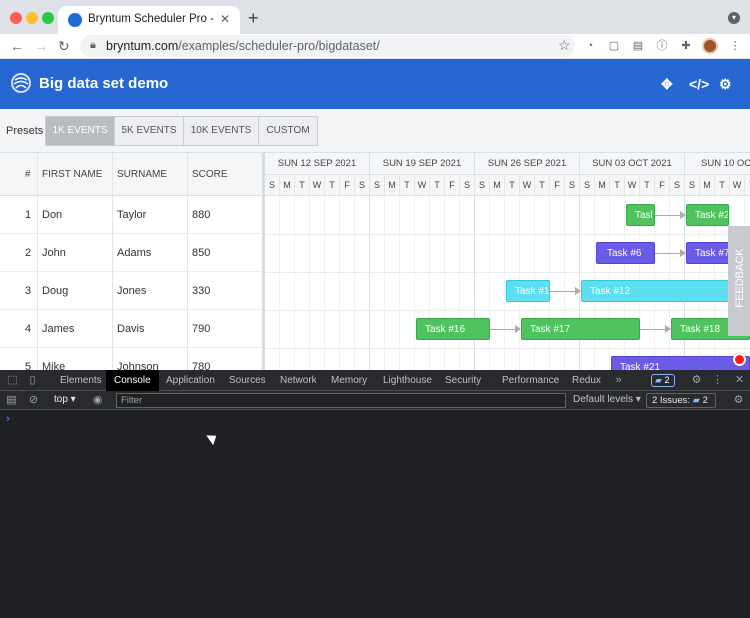 This screenshot has width=750, height=618. I want to click on feedback-button: FEEDBACK, so click(739, 281).